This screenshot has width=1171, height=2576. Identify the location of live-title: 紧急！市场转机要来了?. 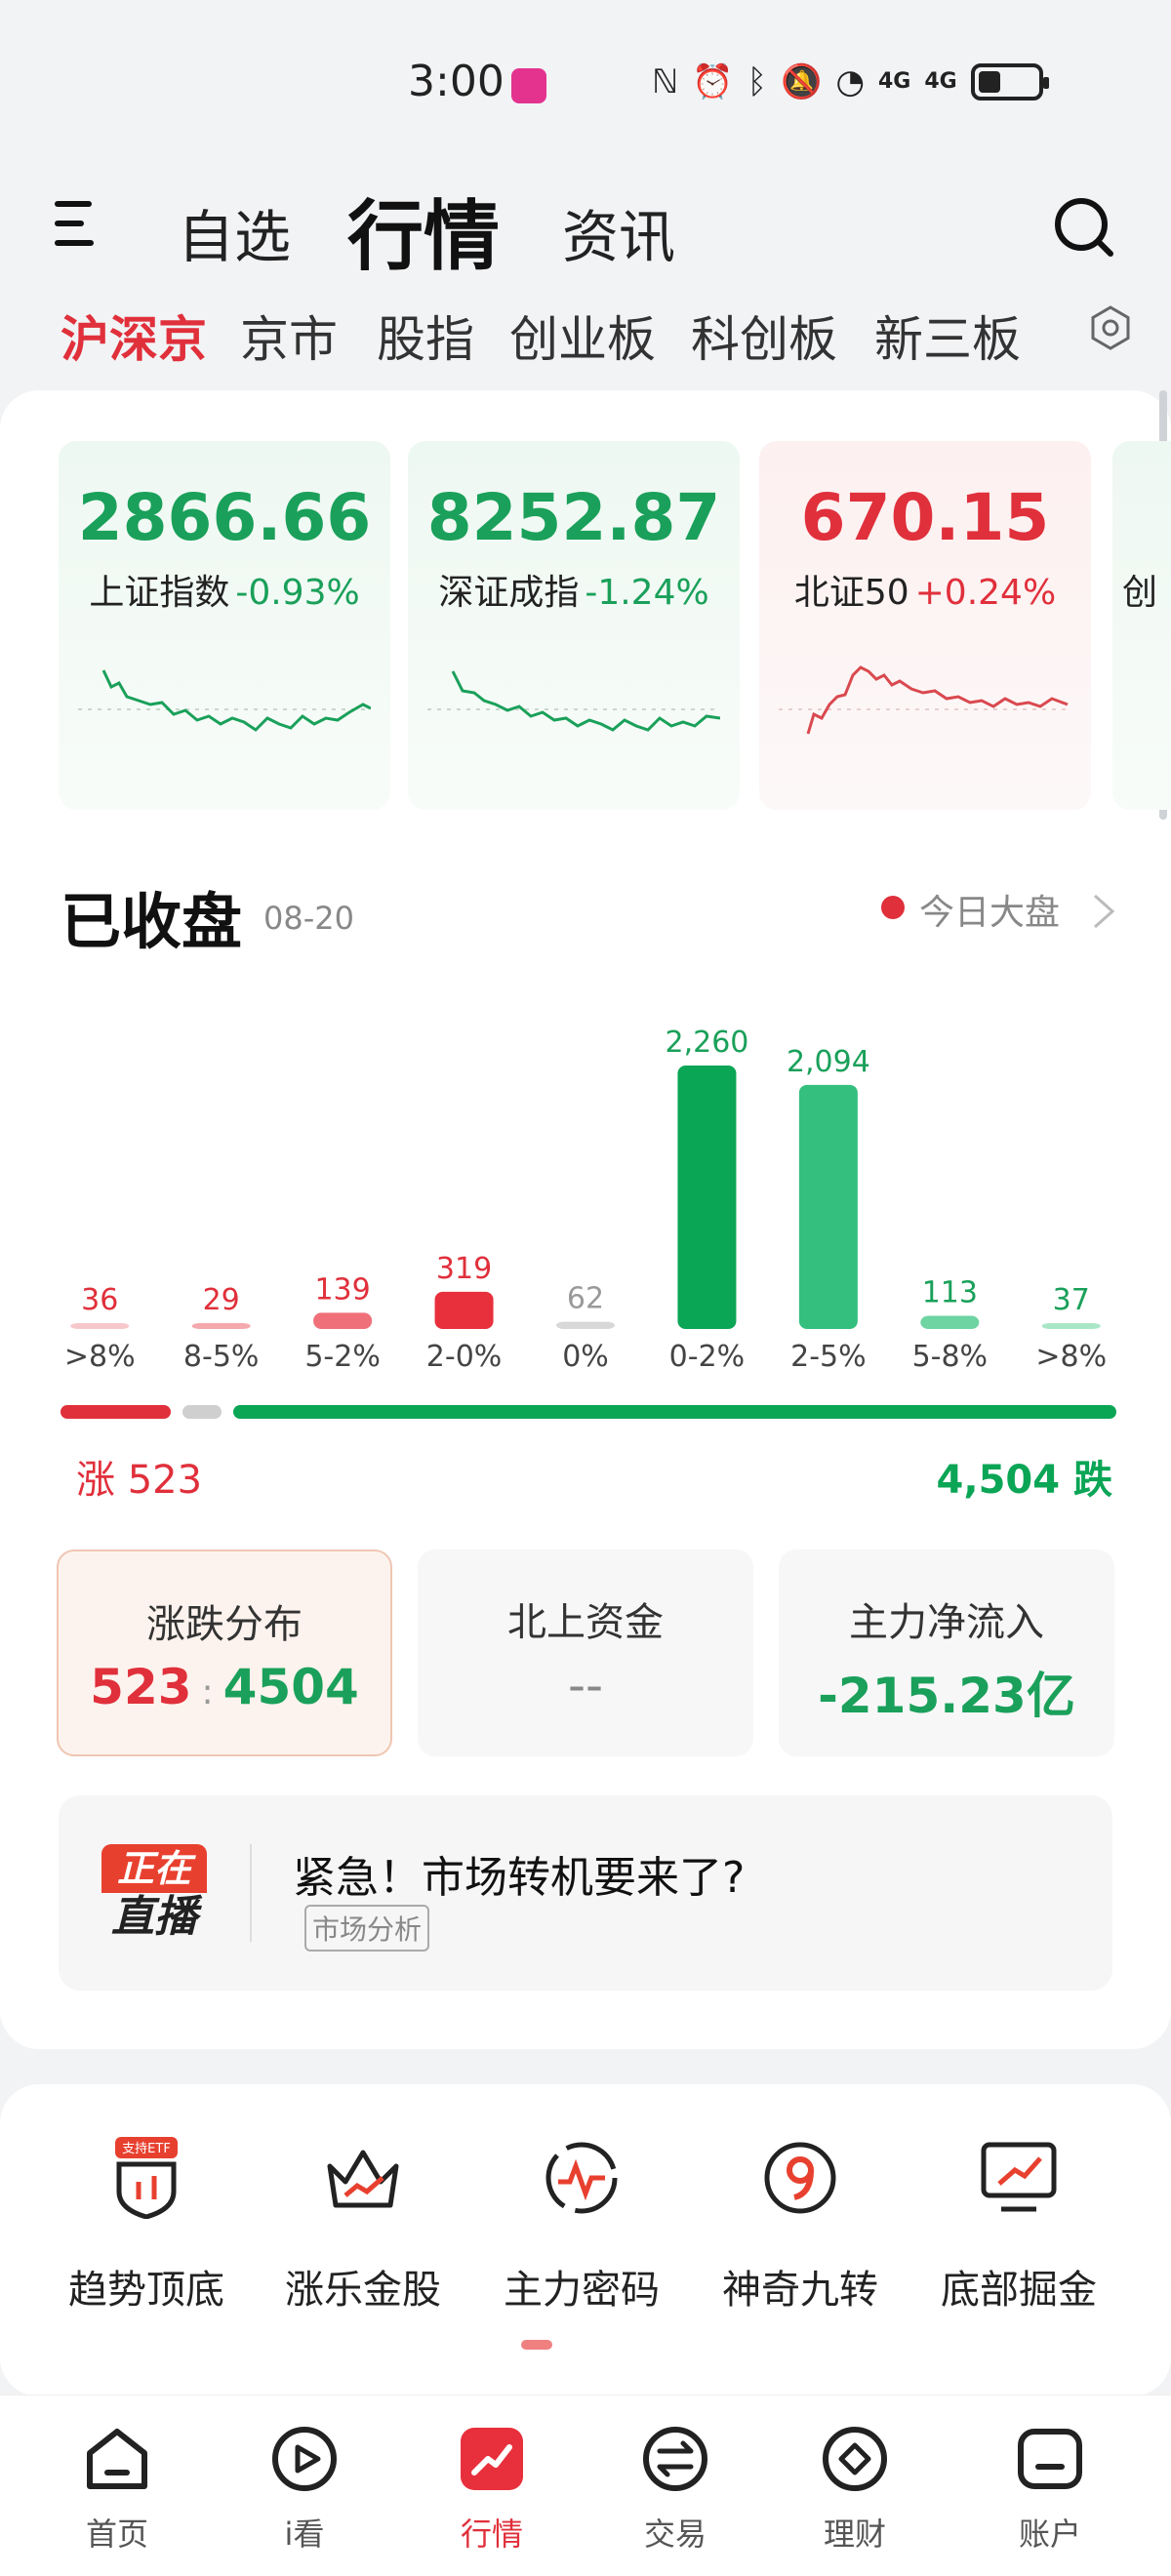
(519, 1878).